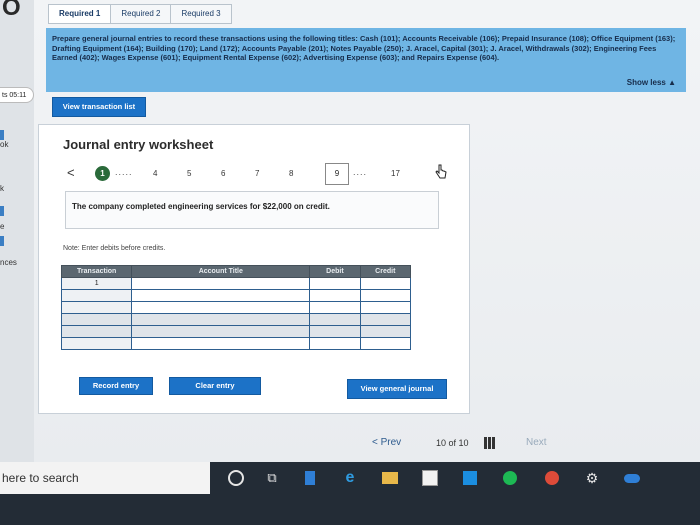  I want to click on tab-required-3: Required 3, so click(201, 14).